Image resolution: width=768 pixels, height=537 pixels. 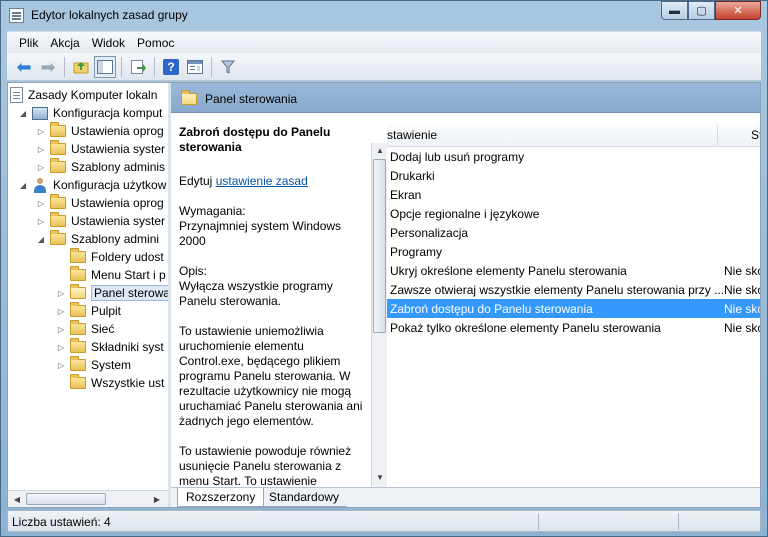 What do you see at coordinates (755, 135) in the screenshot?
I see `column-state-header: St` at bounding box center [755, 135].